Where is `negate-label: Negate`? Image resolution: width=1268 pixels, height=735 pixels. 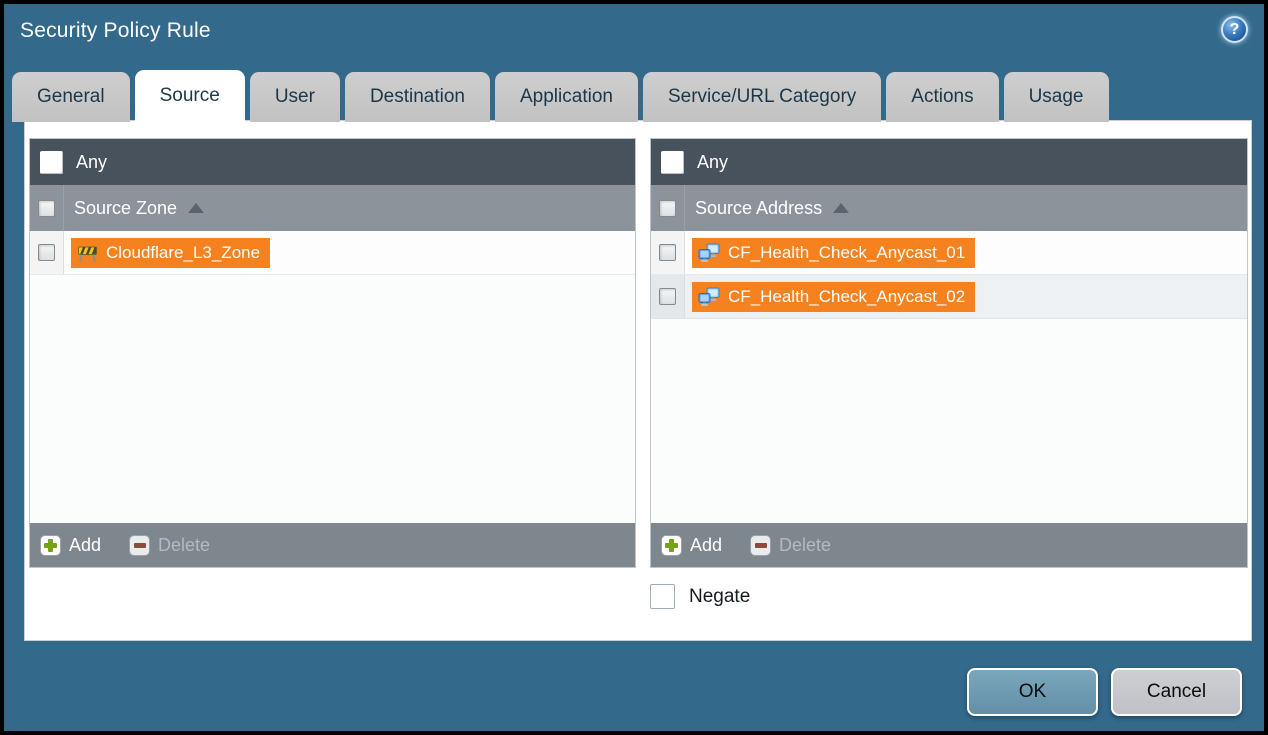 negate-label: Negate is located at coordinates (720, 596).